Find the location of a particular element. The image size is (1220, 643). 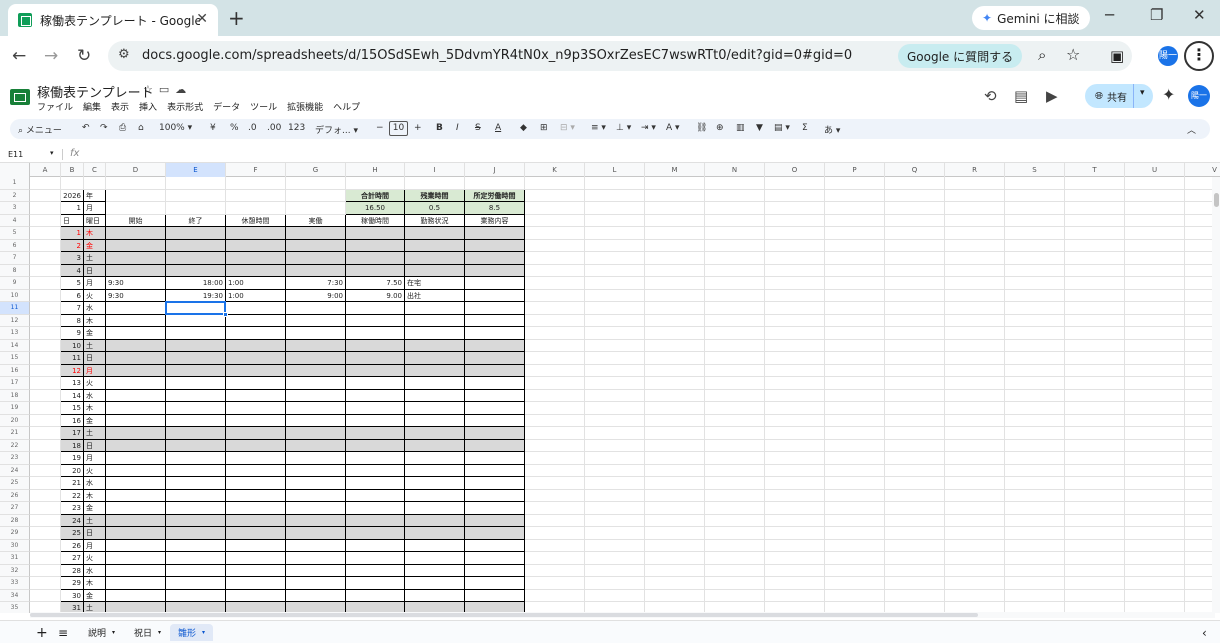

cell-A1 is located at coordinates (45, 183).